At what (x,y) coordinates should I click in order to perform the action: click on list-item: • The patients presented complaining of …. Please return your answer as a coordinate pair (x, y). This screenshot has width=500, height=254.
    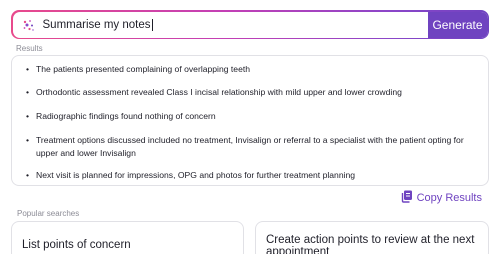
    Looking at the image, I should click on (252, 69).